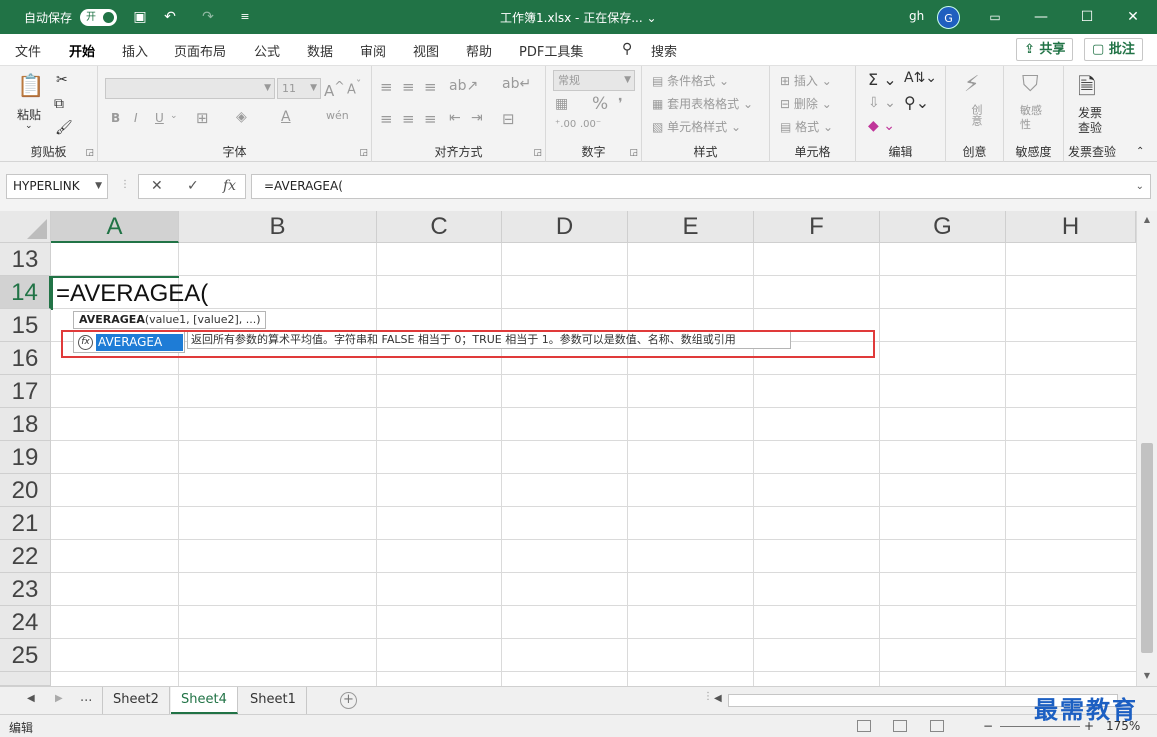 Image resolution: width=1157 pixels, height=737 pixels. I want to click on tab-view: 视图, so click(426, 50).